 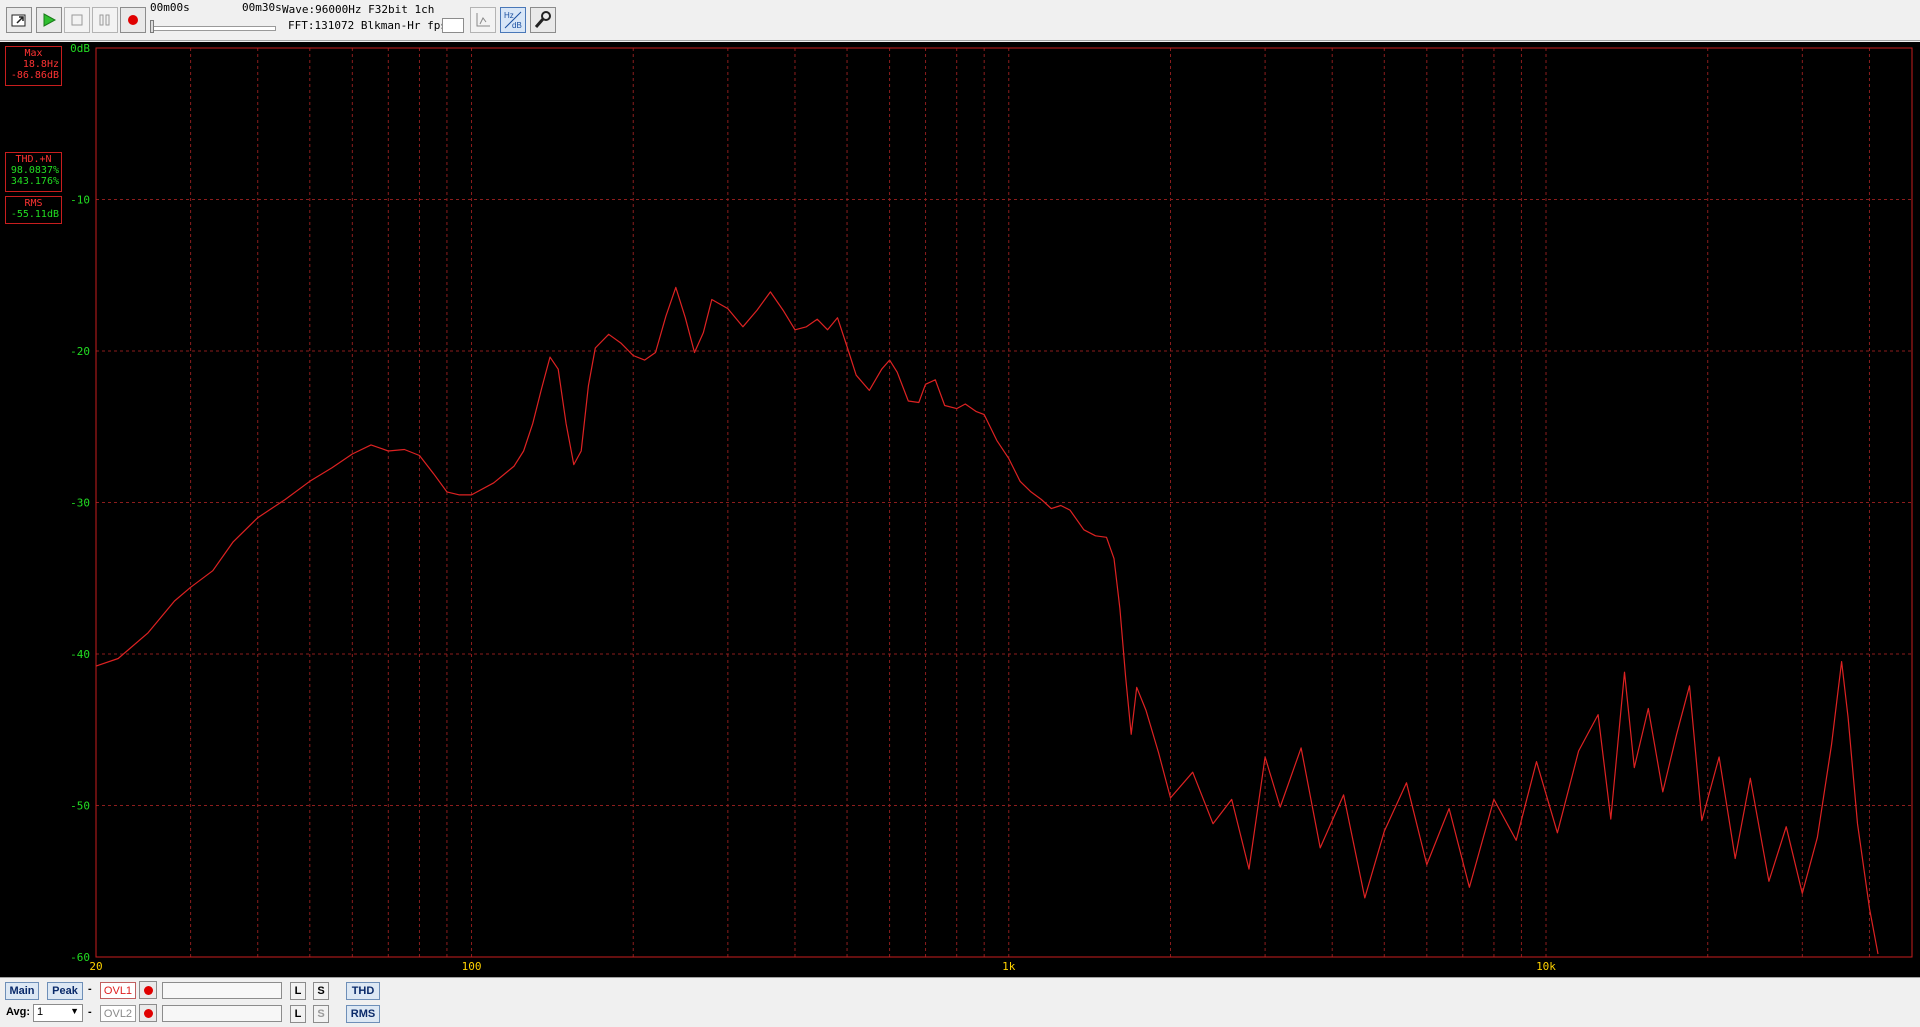 What do you see at coordinates (213, 28) in the screenshot?
I see `seek-slider-track` at bounding box center [213, 28].